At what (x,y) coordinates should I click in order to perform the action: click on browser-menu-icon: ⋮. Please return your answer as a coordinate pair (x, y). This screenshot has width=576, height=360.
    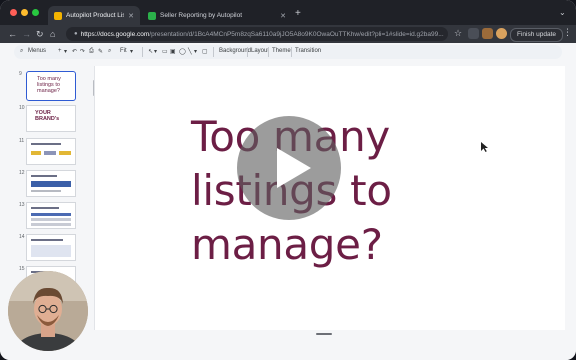
    Looking at the image, I should click on (567, 32).